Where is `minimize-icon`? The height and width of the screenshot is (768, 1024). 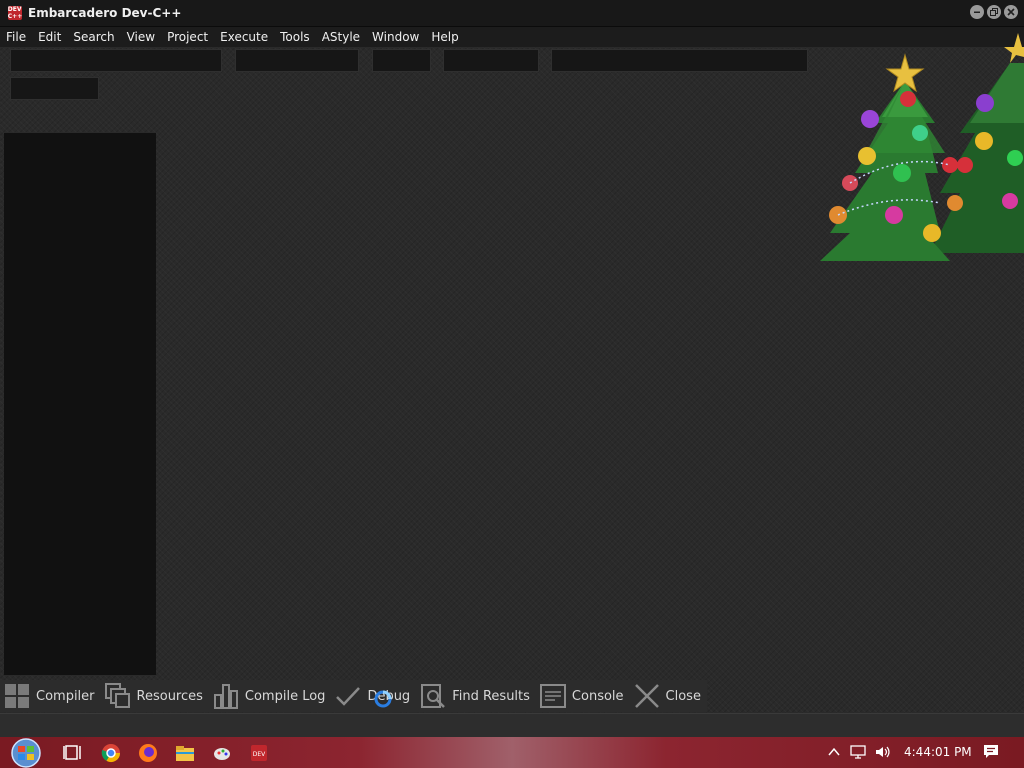
minimize-icon is located at coordinates (977, 12).